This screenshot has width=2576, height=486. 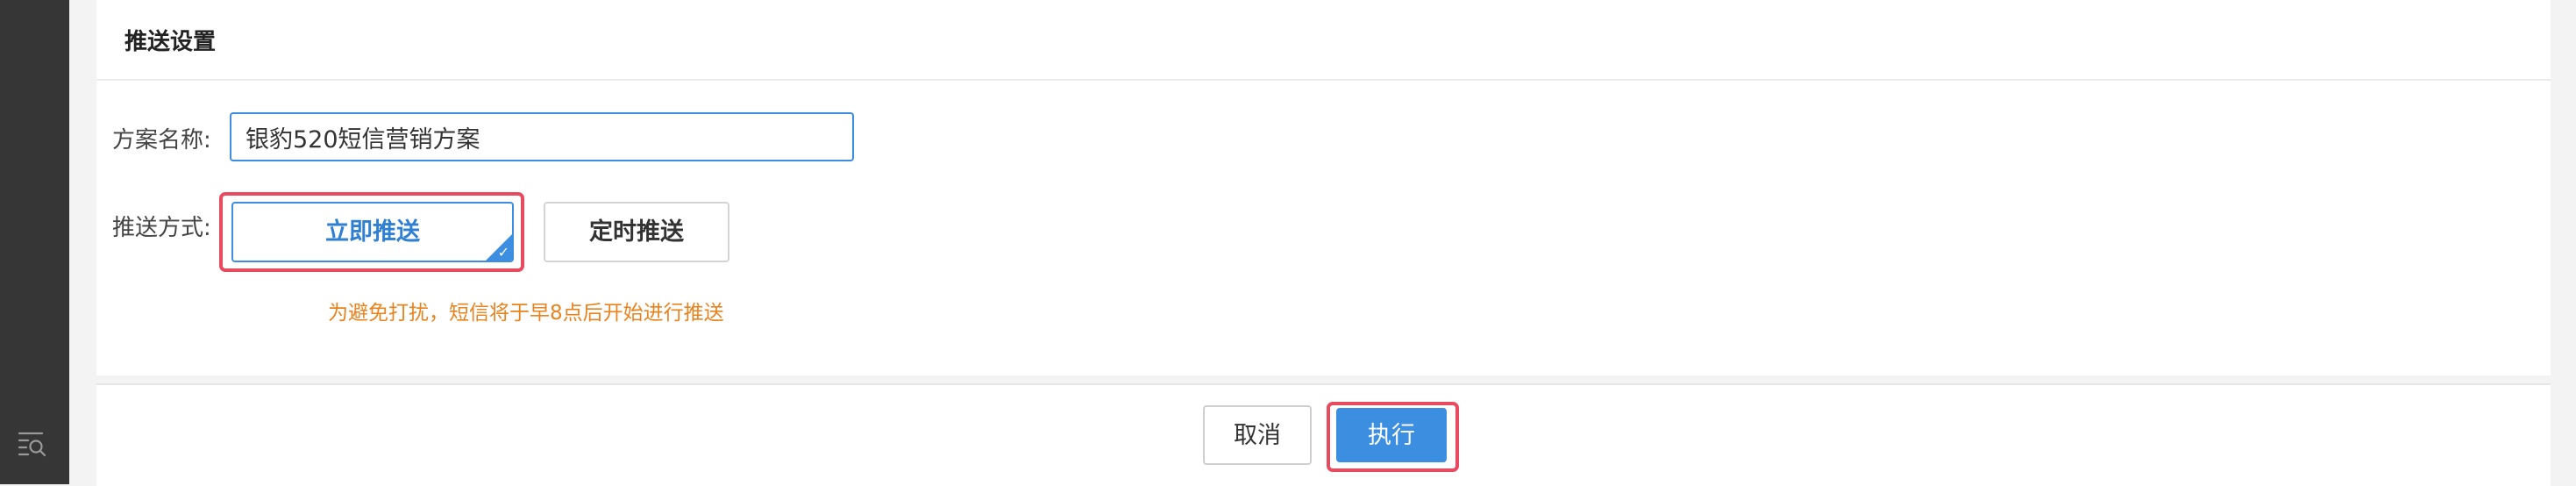 What do you see at coordinates (542, 136) in the screenshot?
I see `plan-name-input` at bounding box center [542, 136].